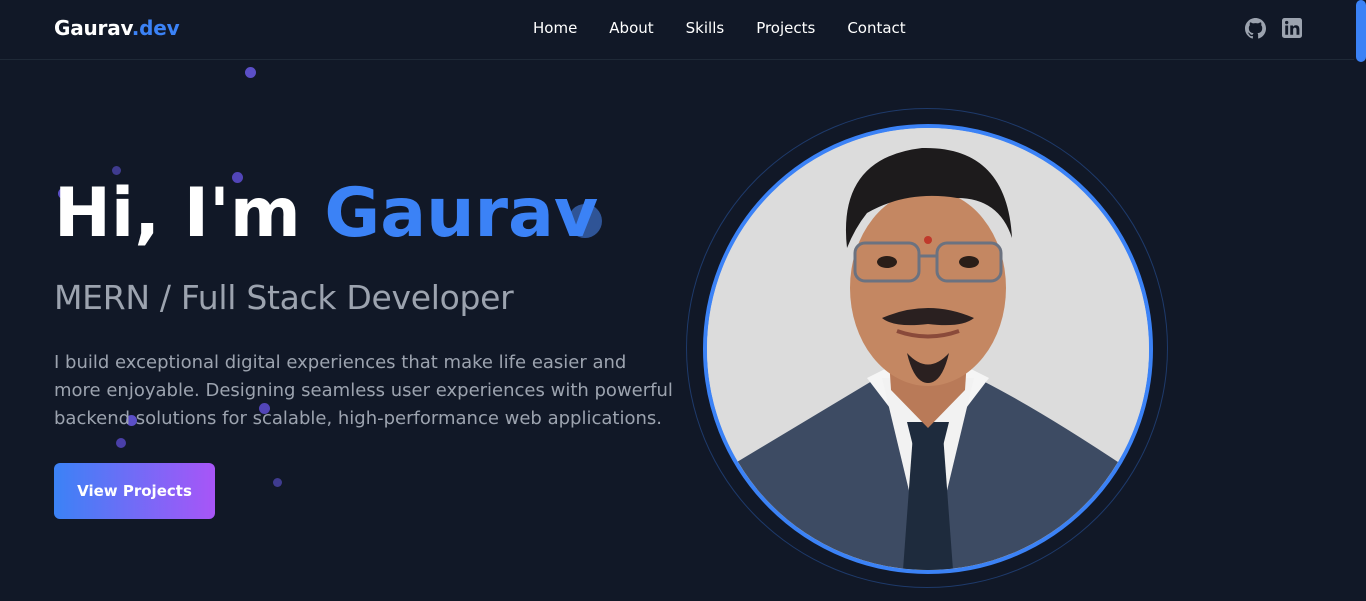 This screenshot has height=601, width=1366. Describe the element at coordinates (705, 28) in the screenshot. I see `nav-skills: Skills` at that location.